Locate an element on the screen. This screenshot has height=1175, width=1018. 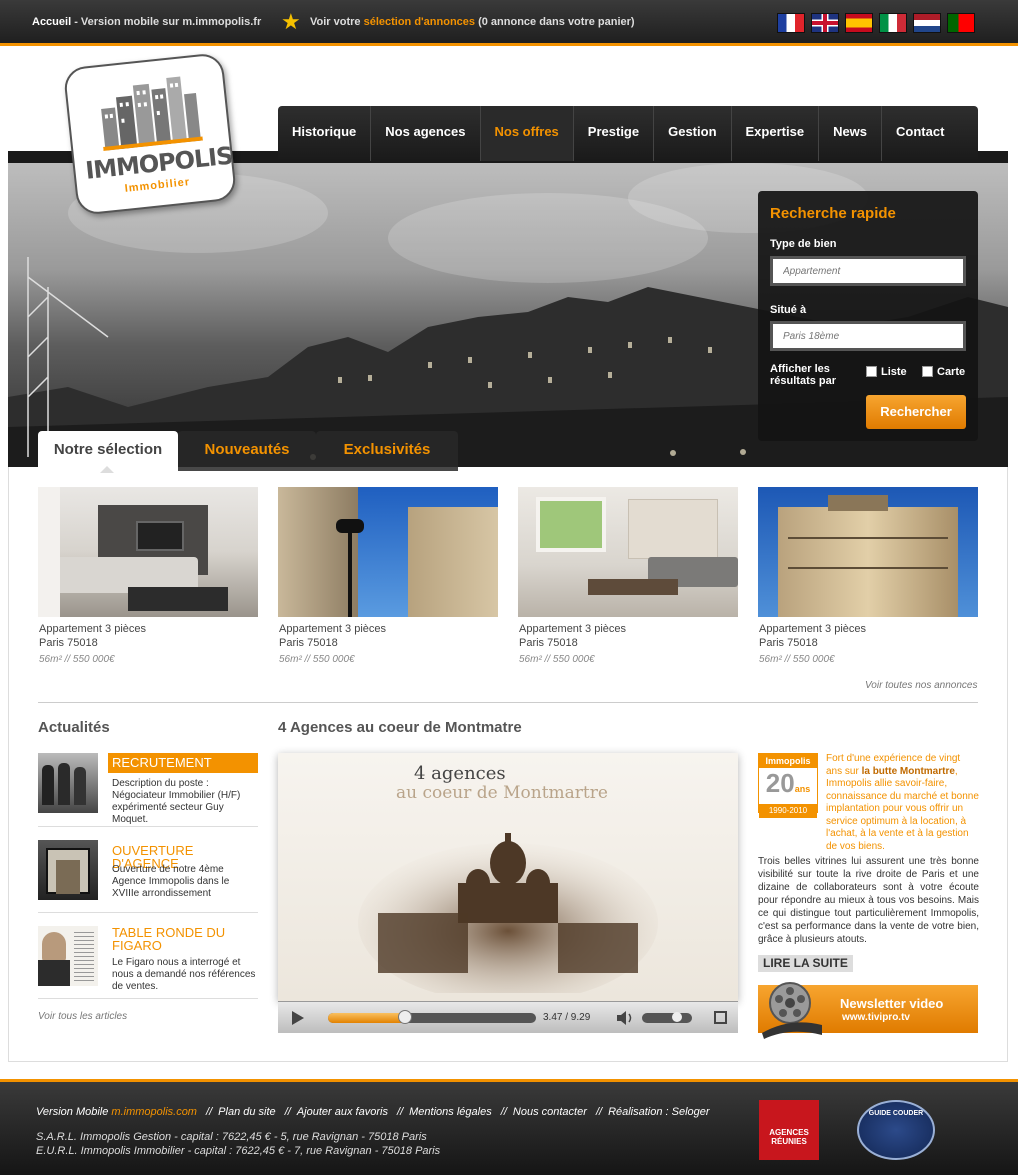
guide-couder-text: GUIDE COUDER is located at coordinates (896, 1113).